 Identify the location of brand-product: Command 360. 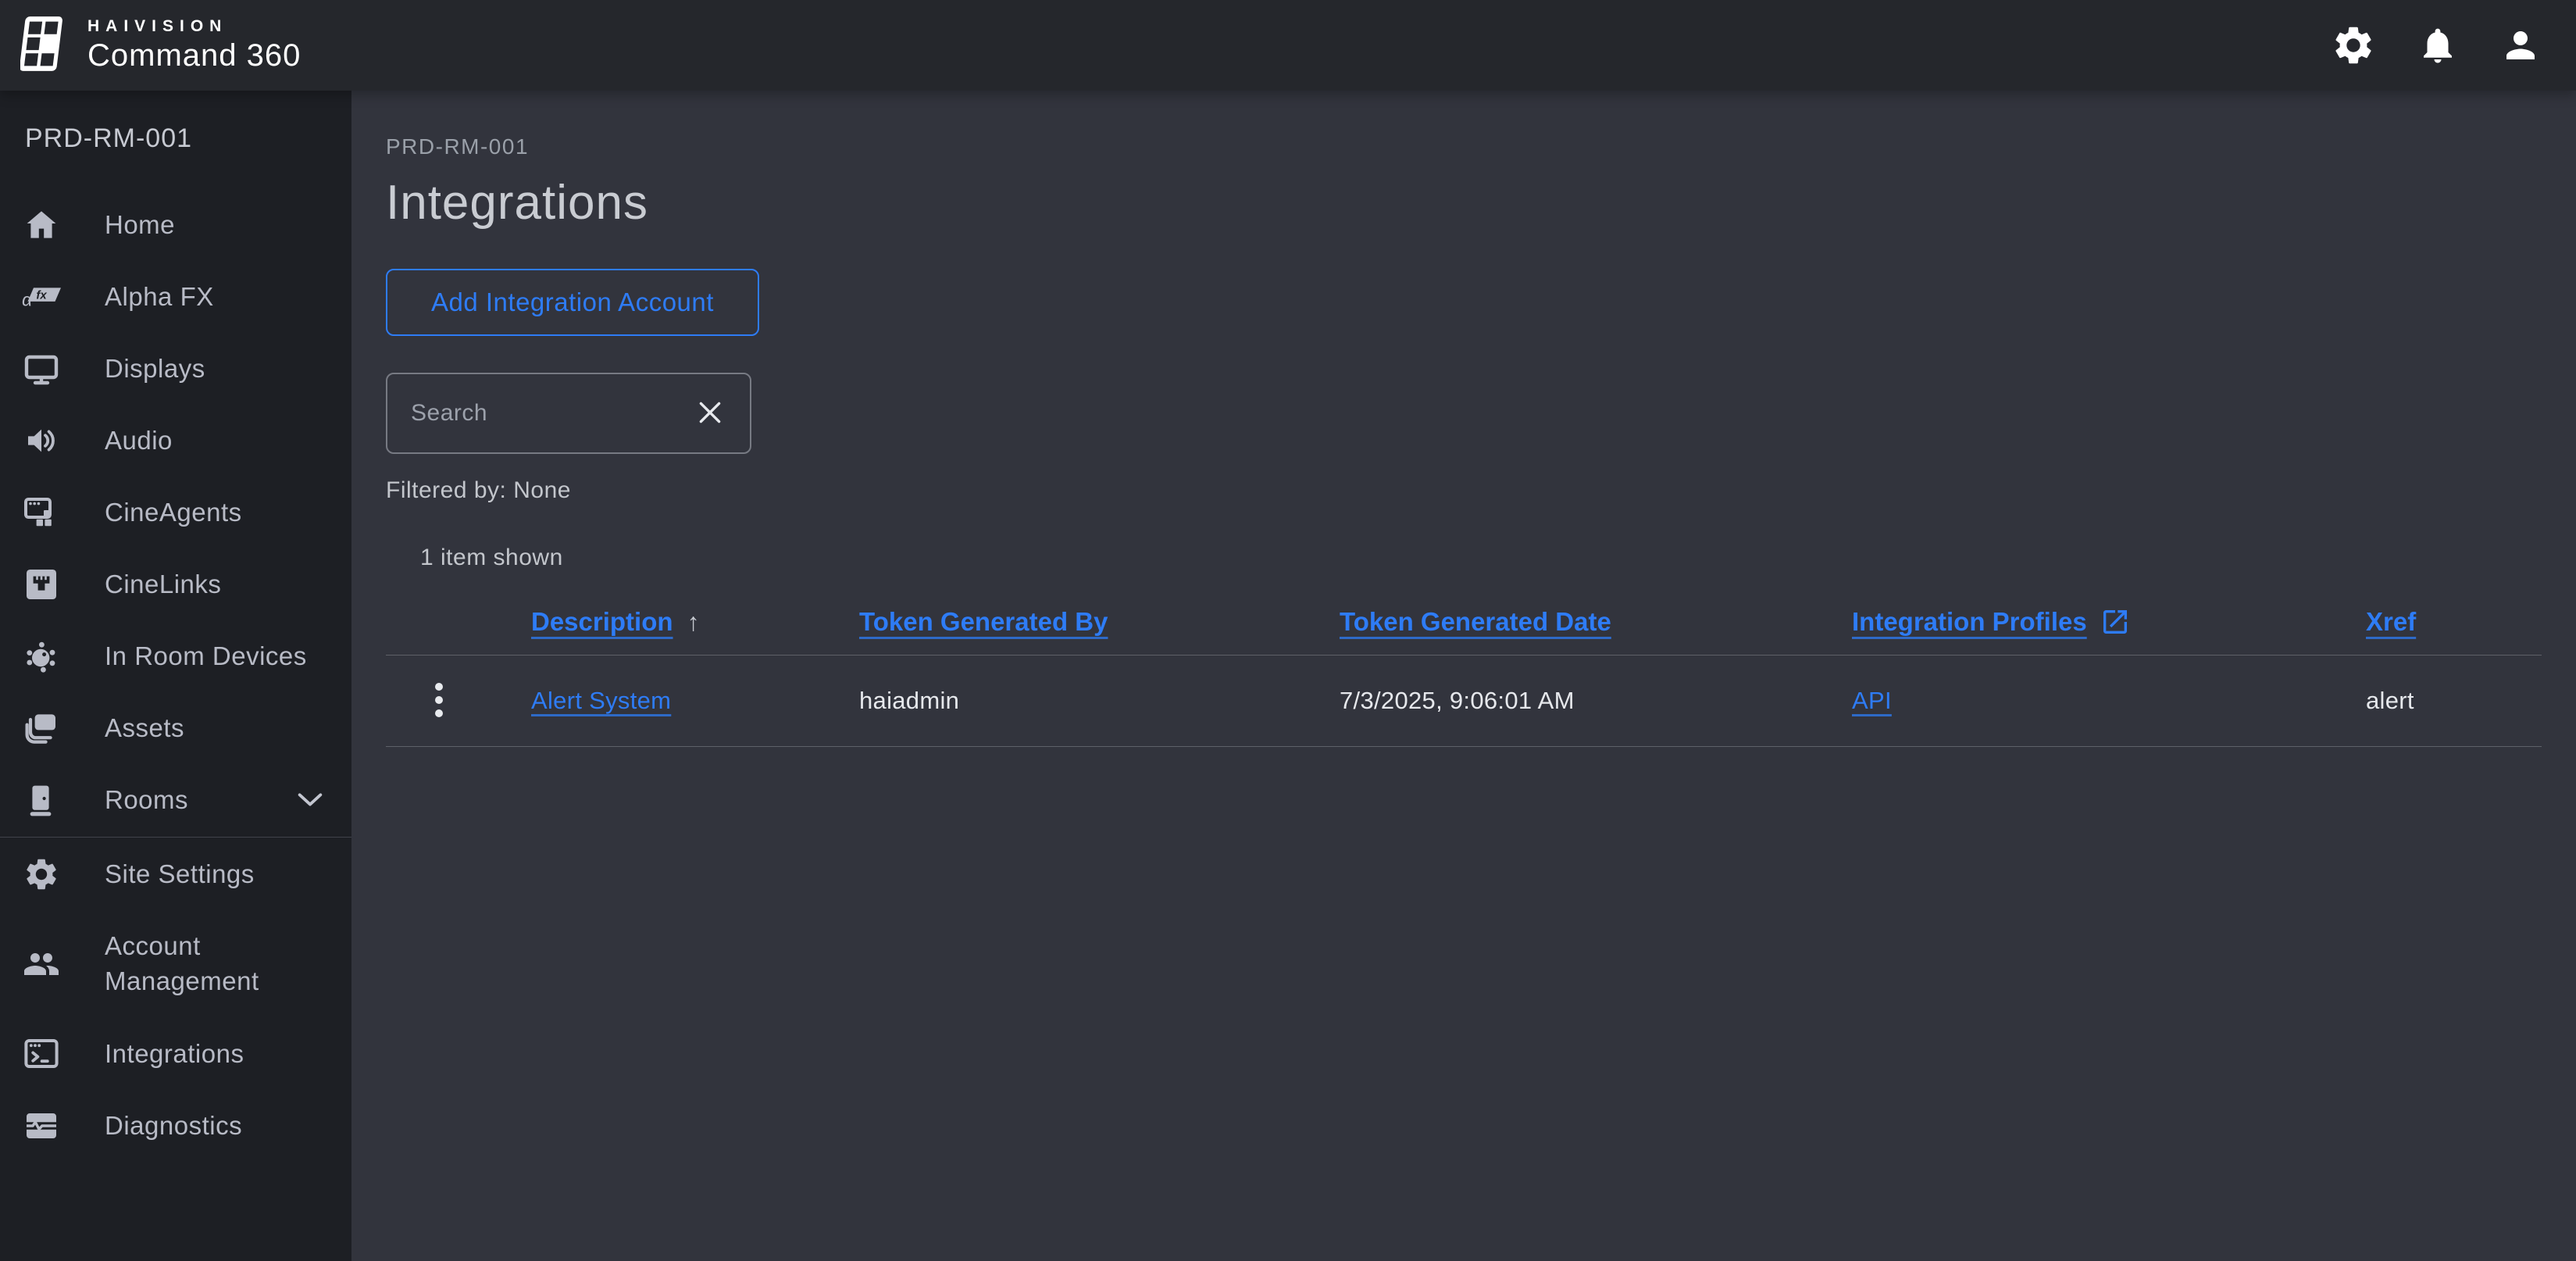
(194, 55).